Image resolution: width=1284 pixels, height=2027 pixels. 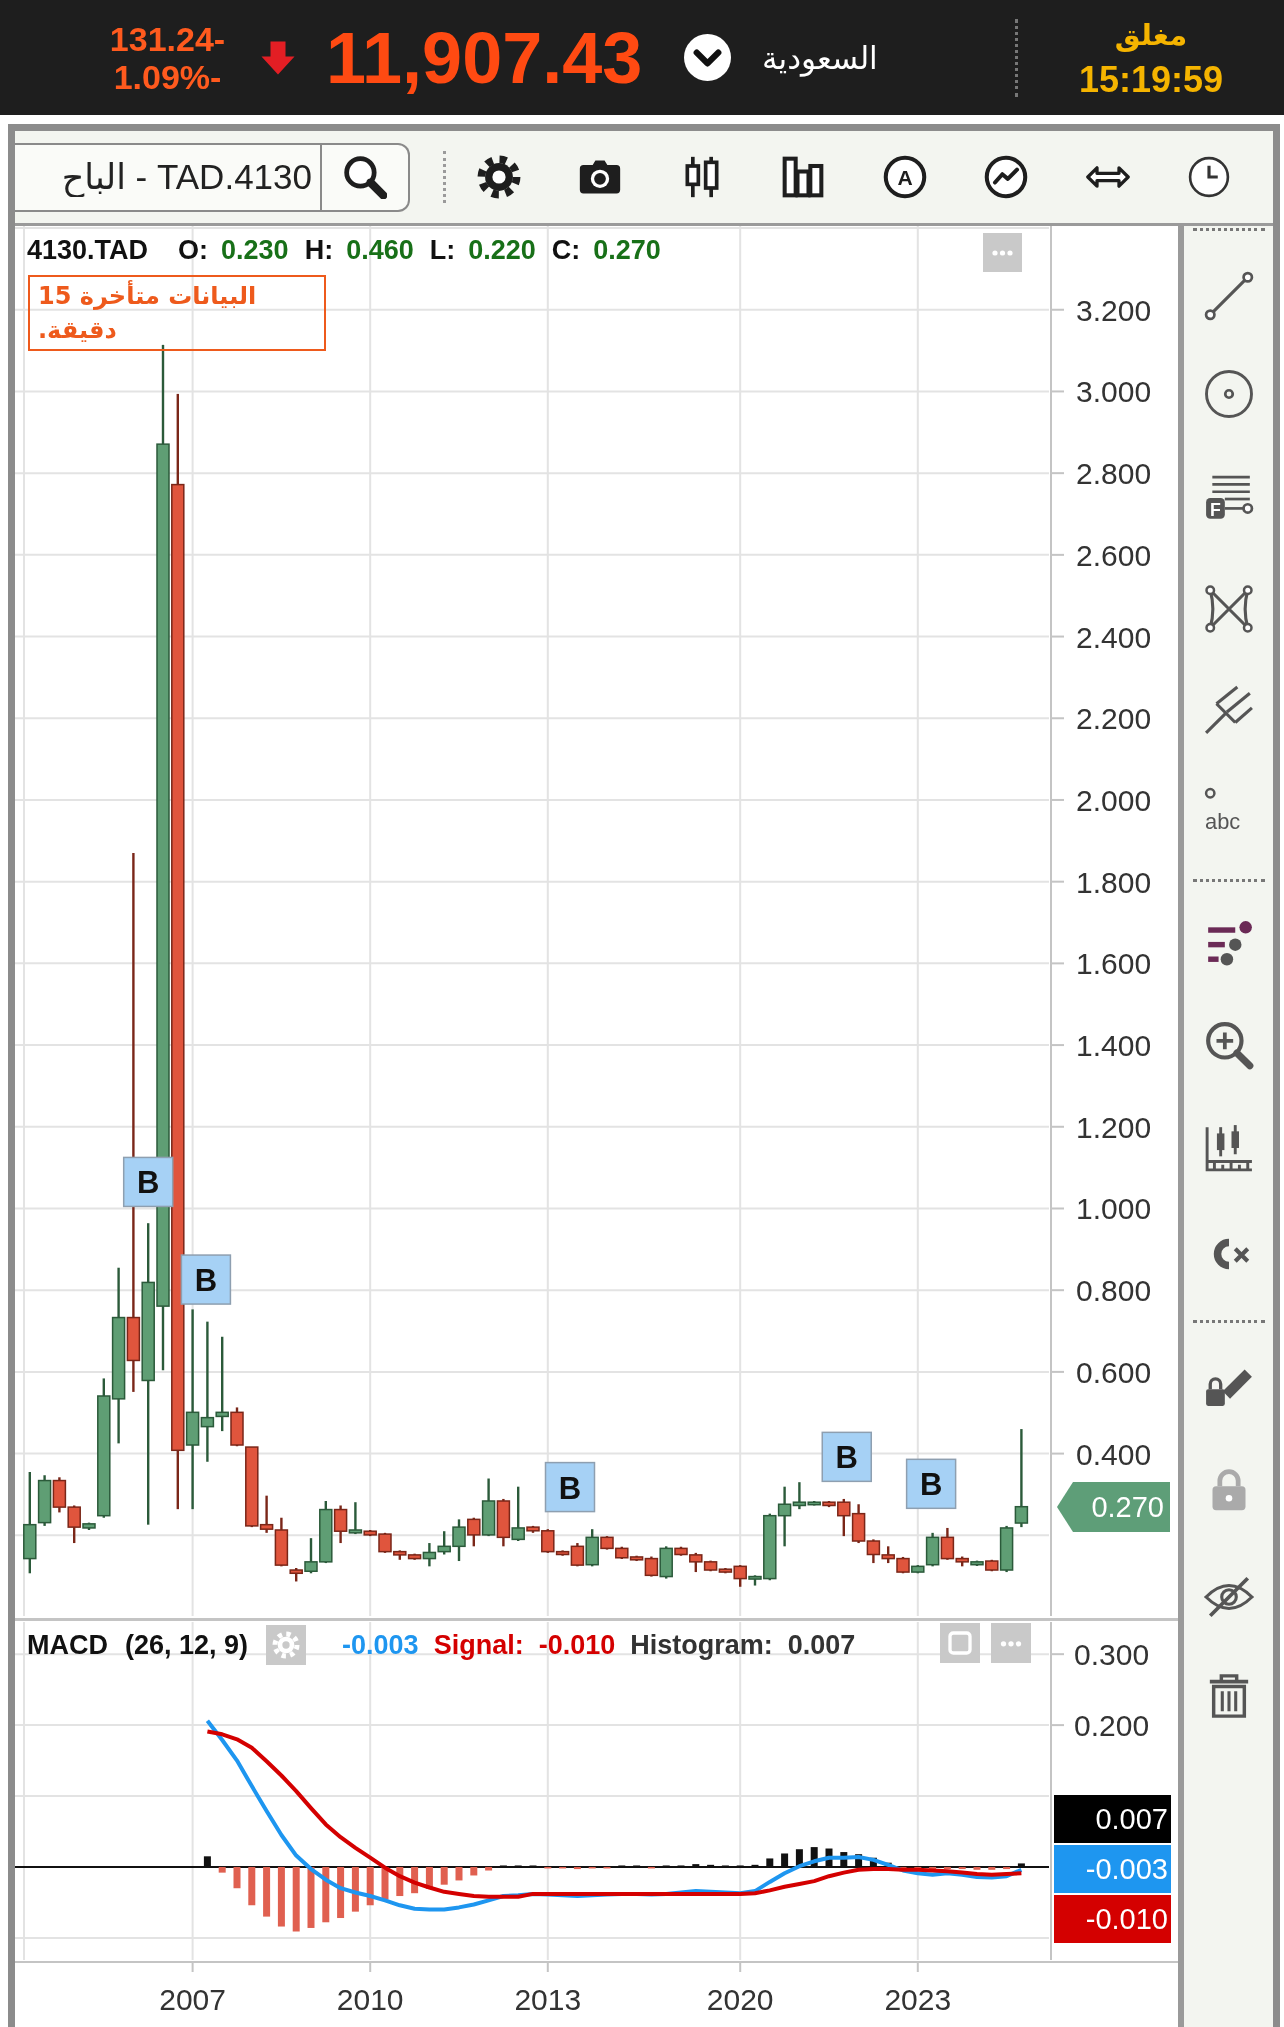 I want to click on ohlc-label: C:, so click(x=566, y=250).